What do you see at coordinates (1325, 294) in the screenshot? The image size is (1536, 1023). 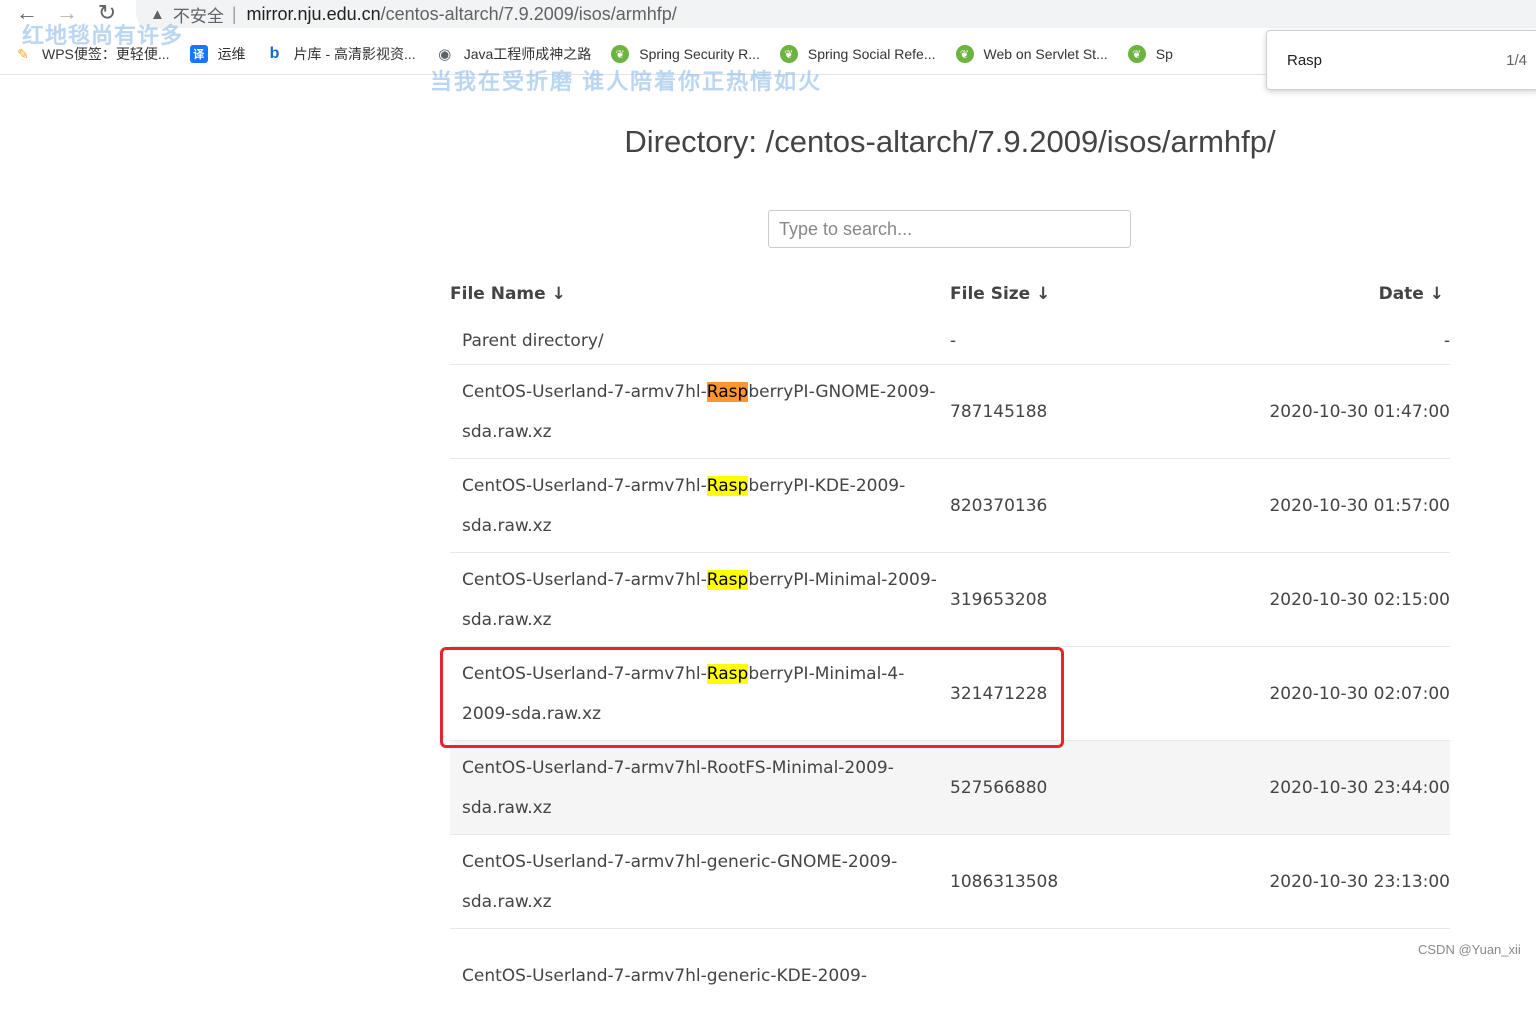 I see `sort-by-date: Date ↓` at bounding box center [1325, 294].